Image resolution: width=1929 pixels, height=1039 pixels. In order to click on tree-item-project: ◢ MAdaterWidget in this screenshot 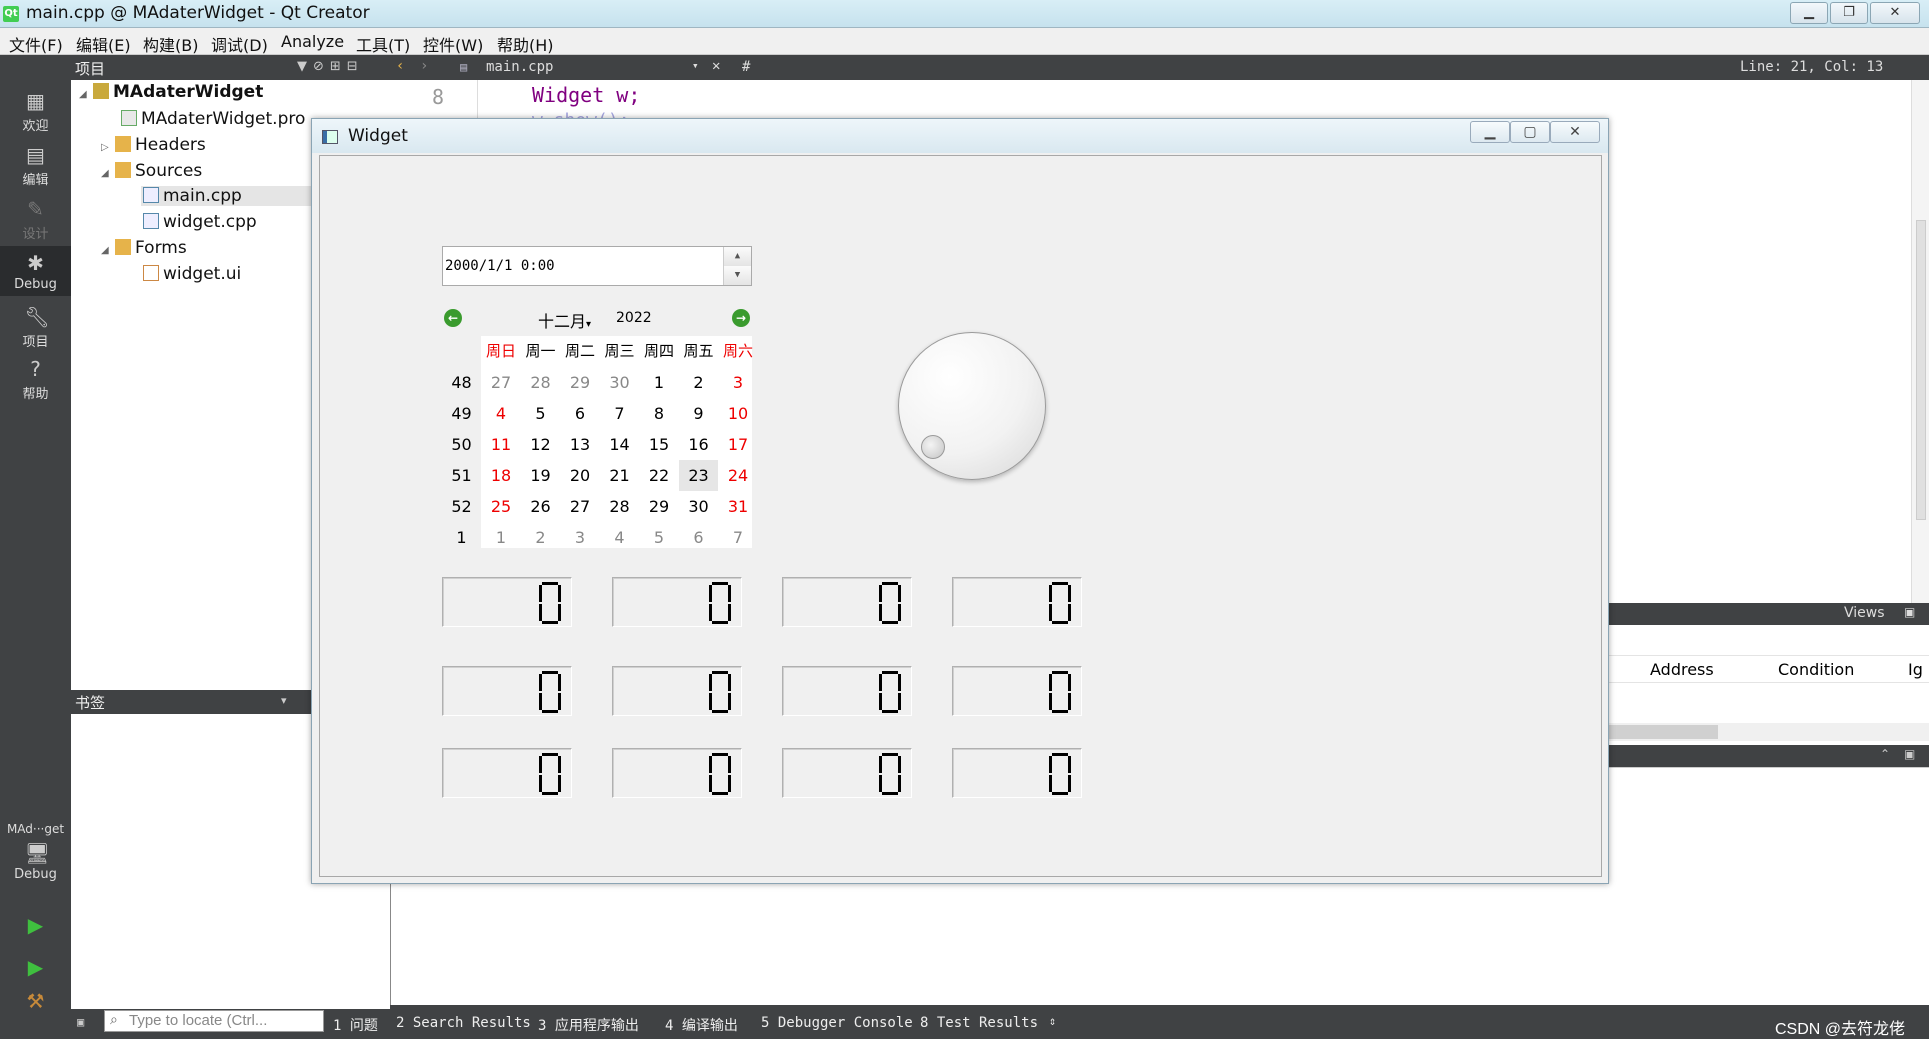, I will do `click(171, 92)`.